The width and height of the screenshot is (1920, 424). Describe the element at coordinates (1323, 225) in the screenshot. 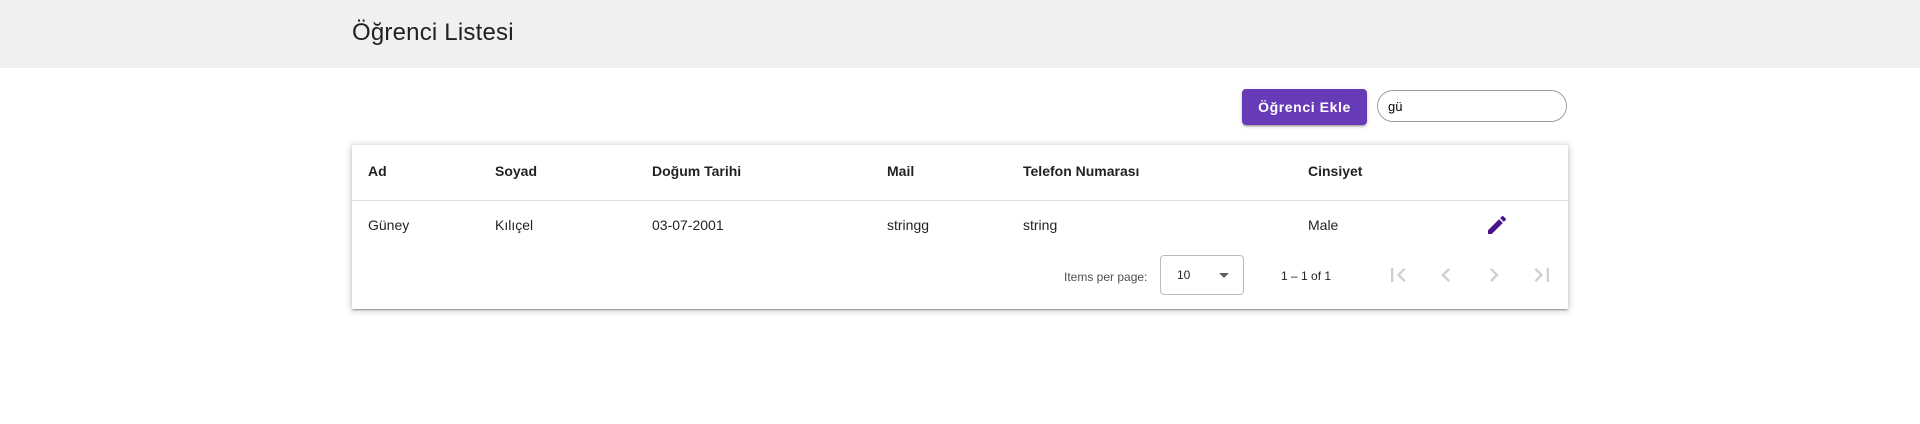

I see `cell-gender: Male` at that location.